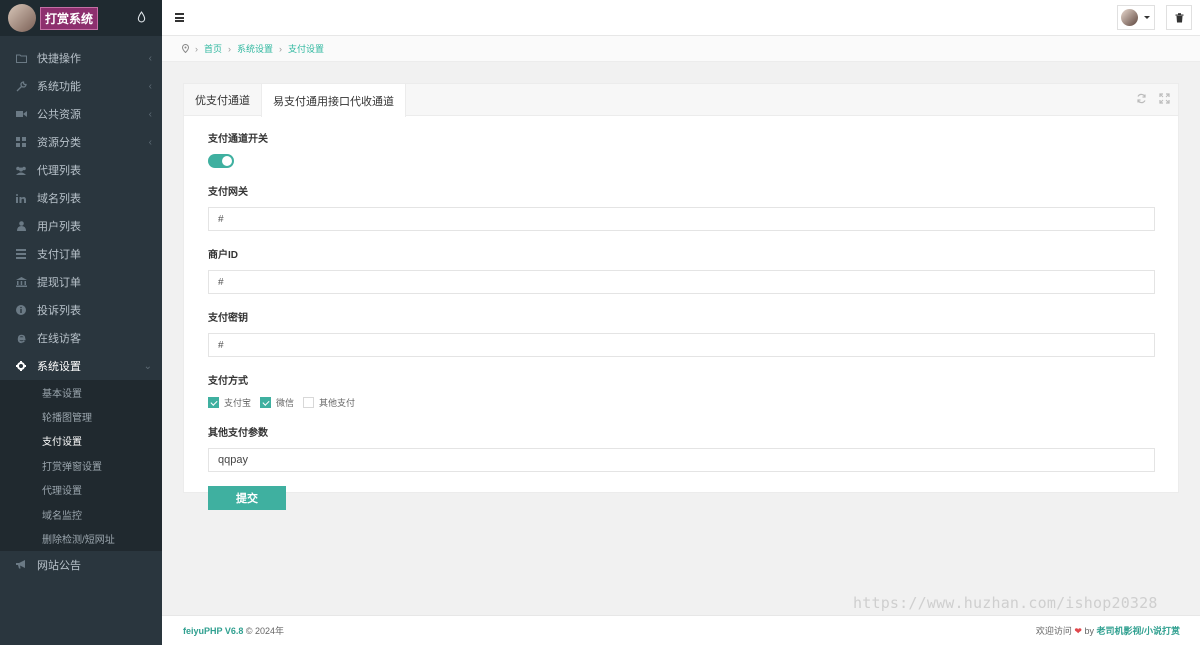 The height and width of the screenshot is (645, 1200). What do you see at coordinates (228, 318) in the screenshot?
I see `key-label: 支付密钥` at bounding box center [228, 318].